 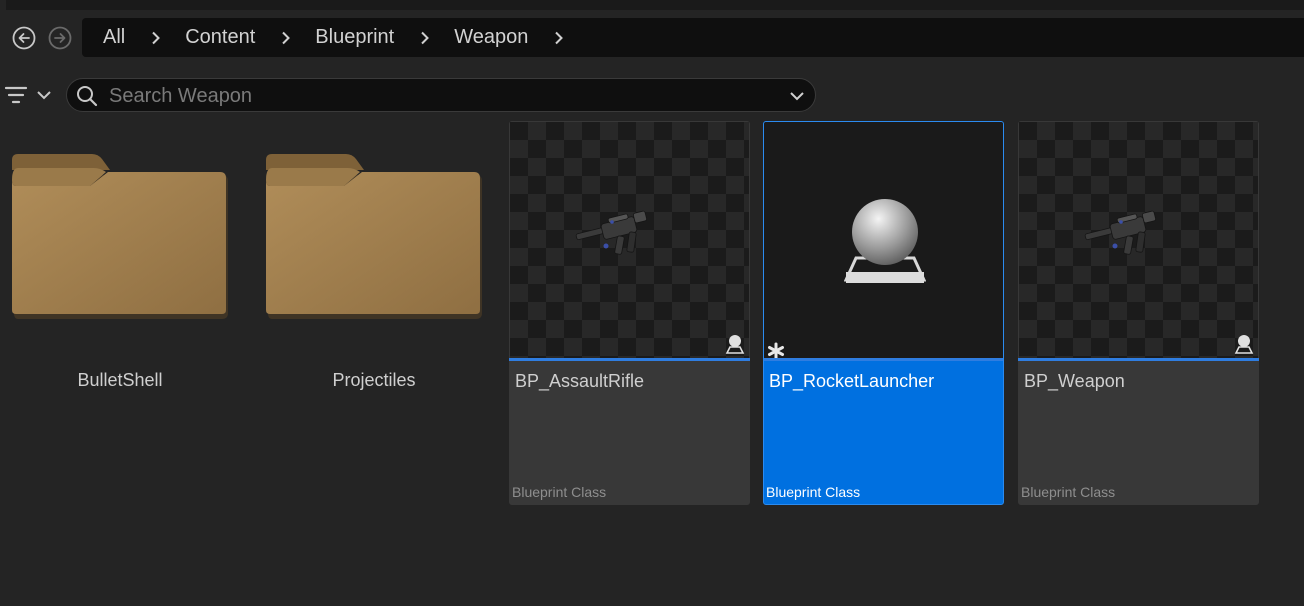 What do you see at coordinates (693, 37) in the screenshot?
I see `breadcrumb: All Content Blueprint Weapon` at bounding box center [693, 37].